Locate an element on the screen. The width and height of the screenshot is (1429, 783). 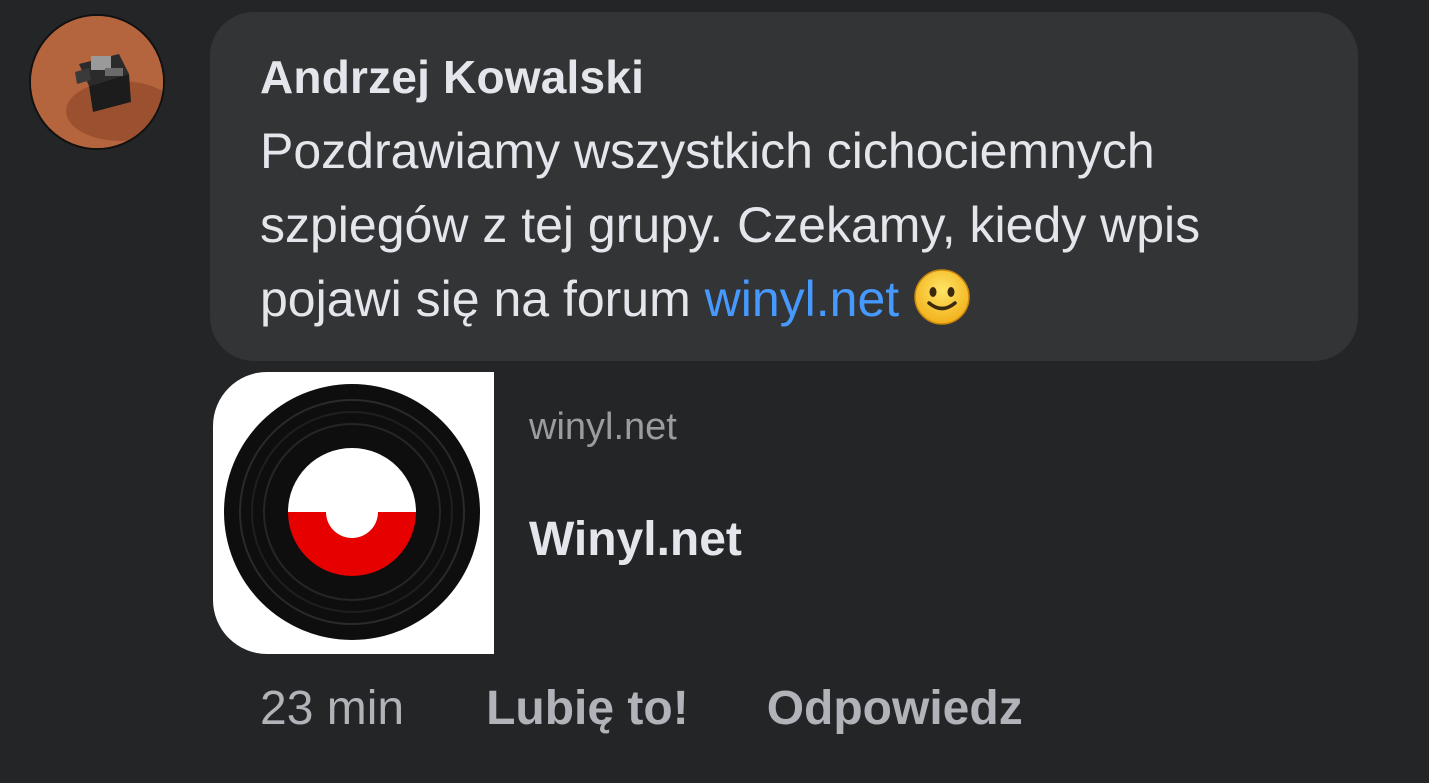
turntable-cartridge-icon is located at coordinates (97, 82).